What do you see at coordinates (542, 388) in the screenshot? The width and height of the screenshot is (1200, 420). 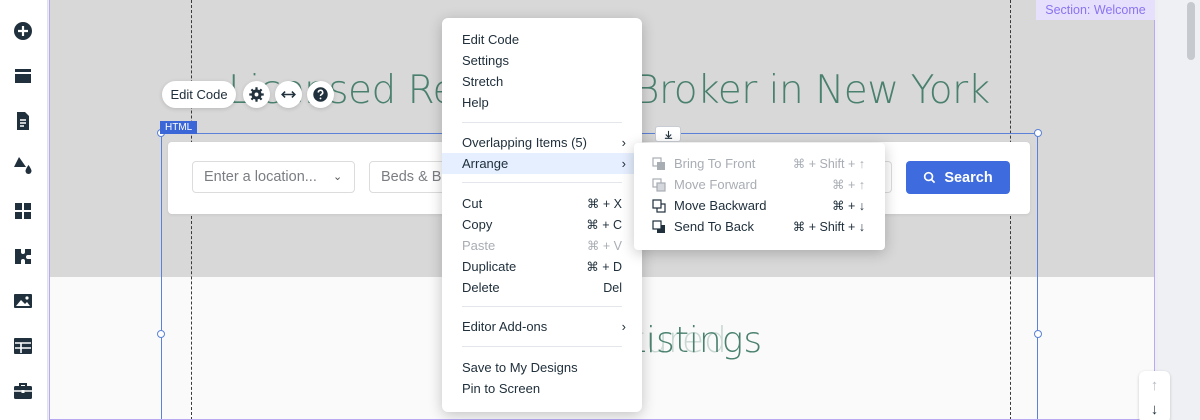 I see `menu-item-pin-to-screen: Pin to Screen` at bounding box center [542, 388].